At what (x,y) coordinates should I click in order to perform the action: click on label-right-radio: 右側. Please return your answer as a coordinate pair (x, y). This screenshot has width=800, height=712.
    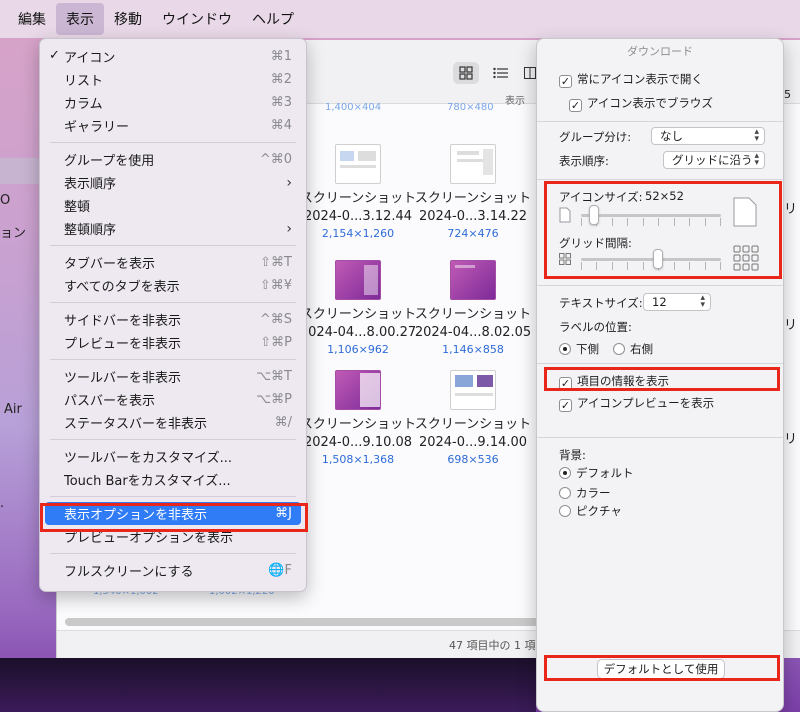
    Looking at the image, I should click on (633, 349).